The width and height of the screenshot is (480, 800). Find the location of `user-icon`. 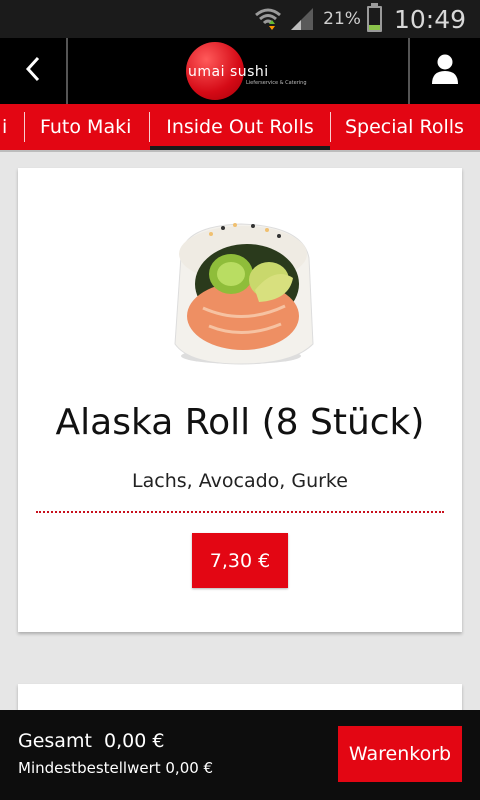

user-icon is located at coordinates (445, 71).